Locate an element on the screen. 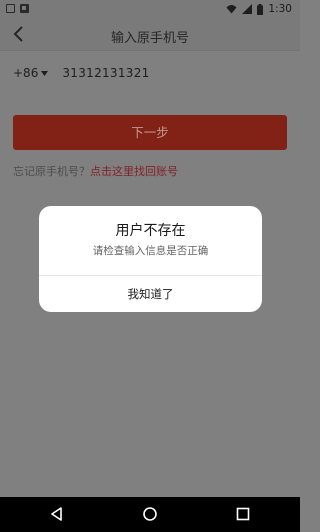 Image resolution: width=320 pixels, height=532 pixels. signal-icon is located at coordinates (247, 9).